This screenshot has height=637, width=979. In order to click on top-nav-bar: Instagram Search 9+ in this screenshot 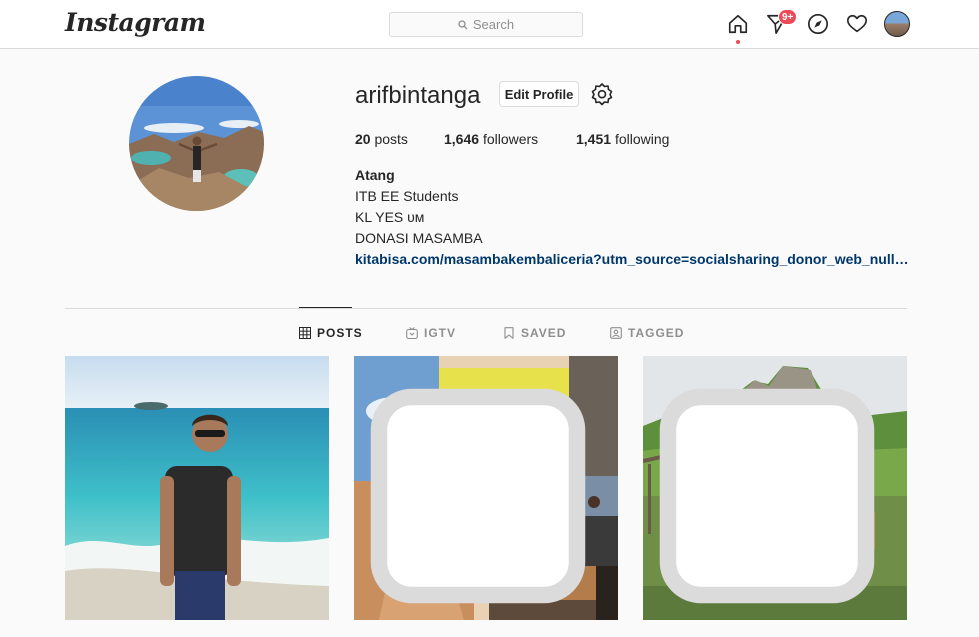, I will do `click(489, 24)`.